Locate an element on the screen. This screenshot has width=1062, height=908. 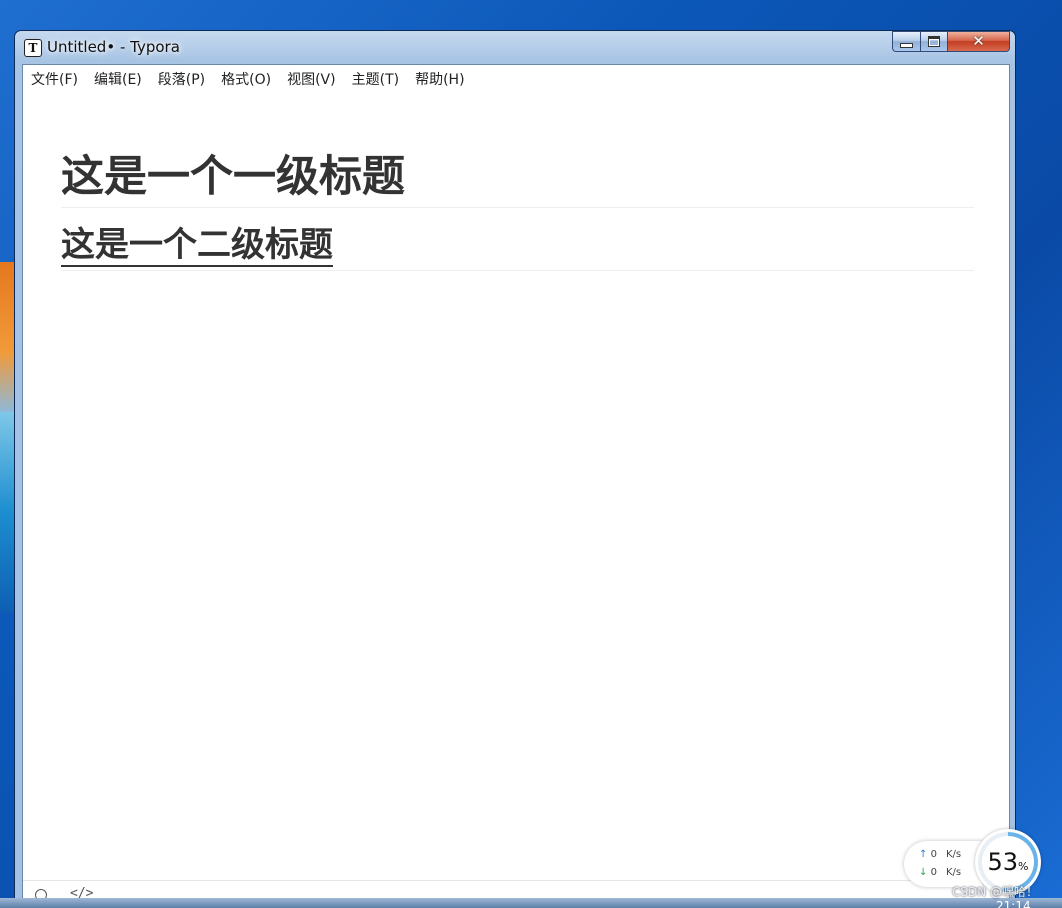
heading-level-1: 这是一个一级标题 is located at coordinates (517, 179).